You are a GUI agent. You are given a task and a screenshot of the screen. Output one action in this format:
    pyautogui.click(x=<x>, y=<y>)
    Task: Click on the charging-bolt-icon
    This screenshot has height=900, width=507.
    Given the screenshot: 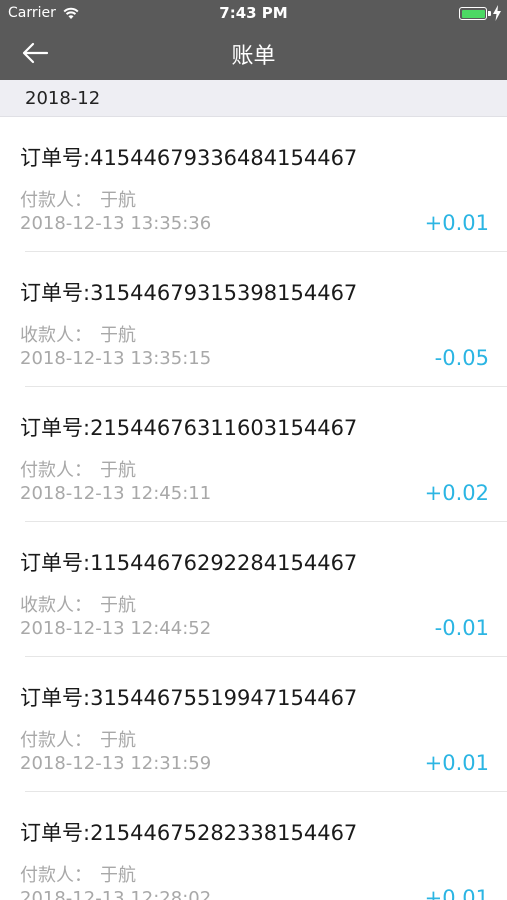 What is the action you would take?
    pyautogui.click(x=497, y=13)
    